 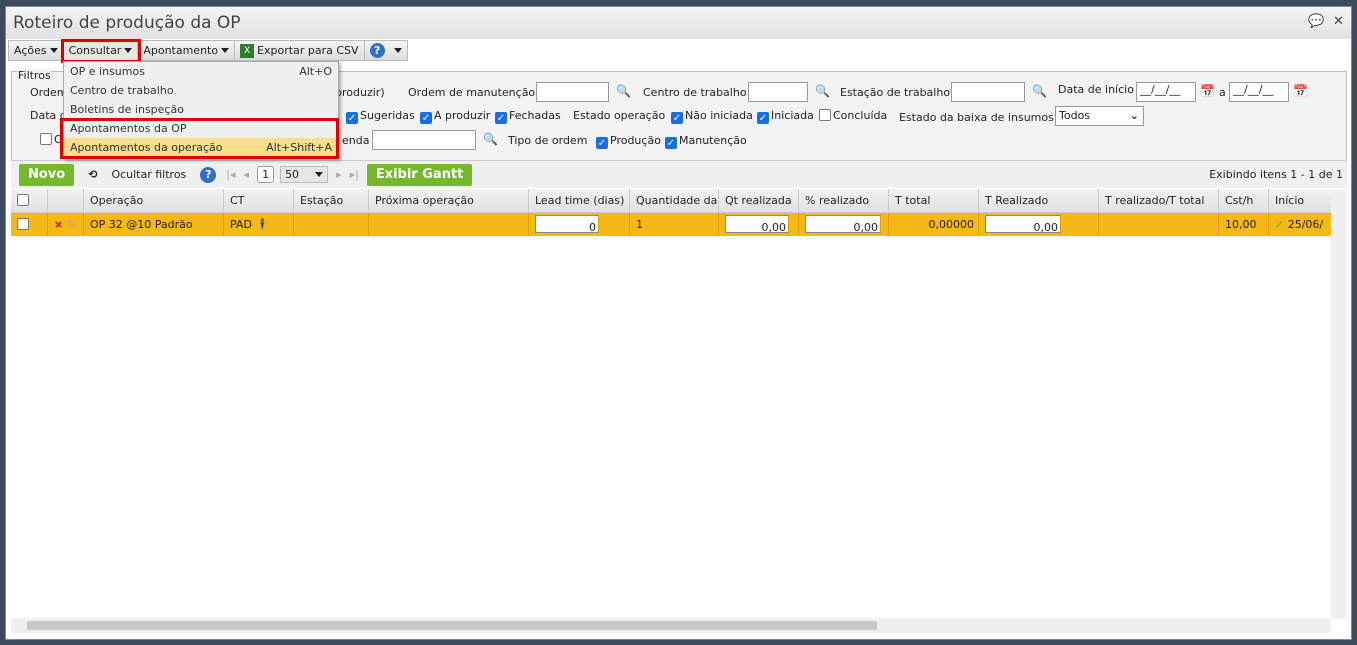 What do you see at coordinates (247, 174) in the screenshot?
I see `prev-page-icon: ◂` at bounding box center [247, 174].